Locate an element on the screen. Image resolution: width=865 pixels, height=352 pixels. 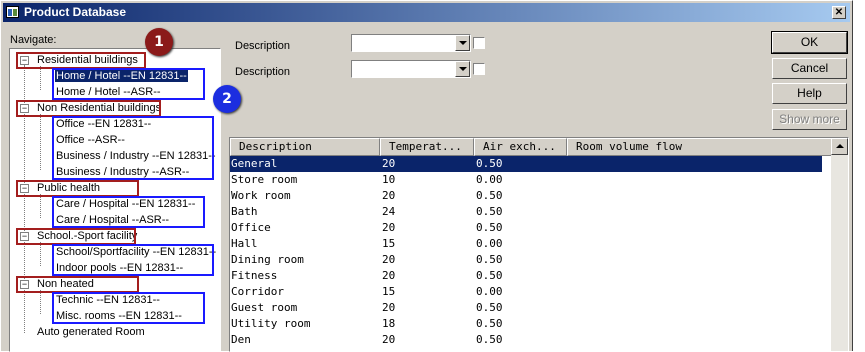
table-row: Work room 20 0.50 is located at coordinates (526, 196).